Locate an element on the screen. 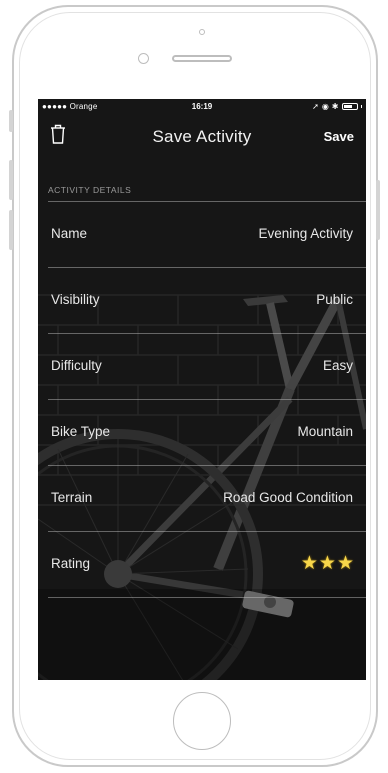  row-label: Visibility is located at coordinates (75, 299).